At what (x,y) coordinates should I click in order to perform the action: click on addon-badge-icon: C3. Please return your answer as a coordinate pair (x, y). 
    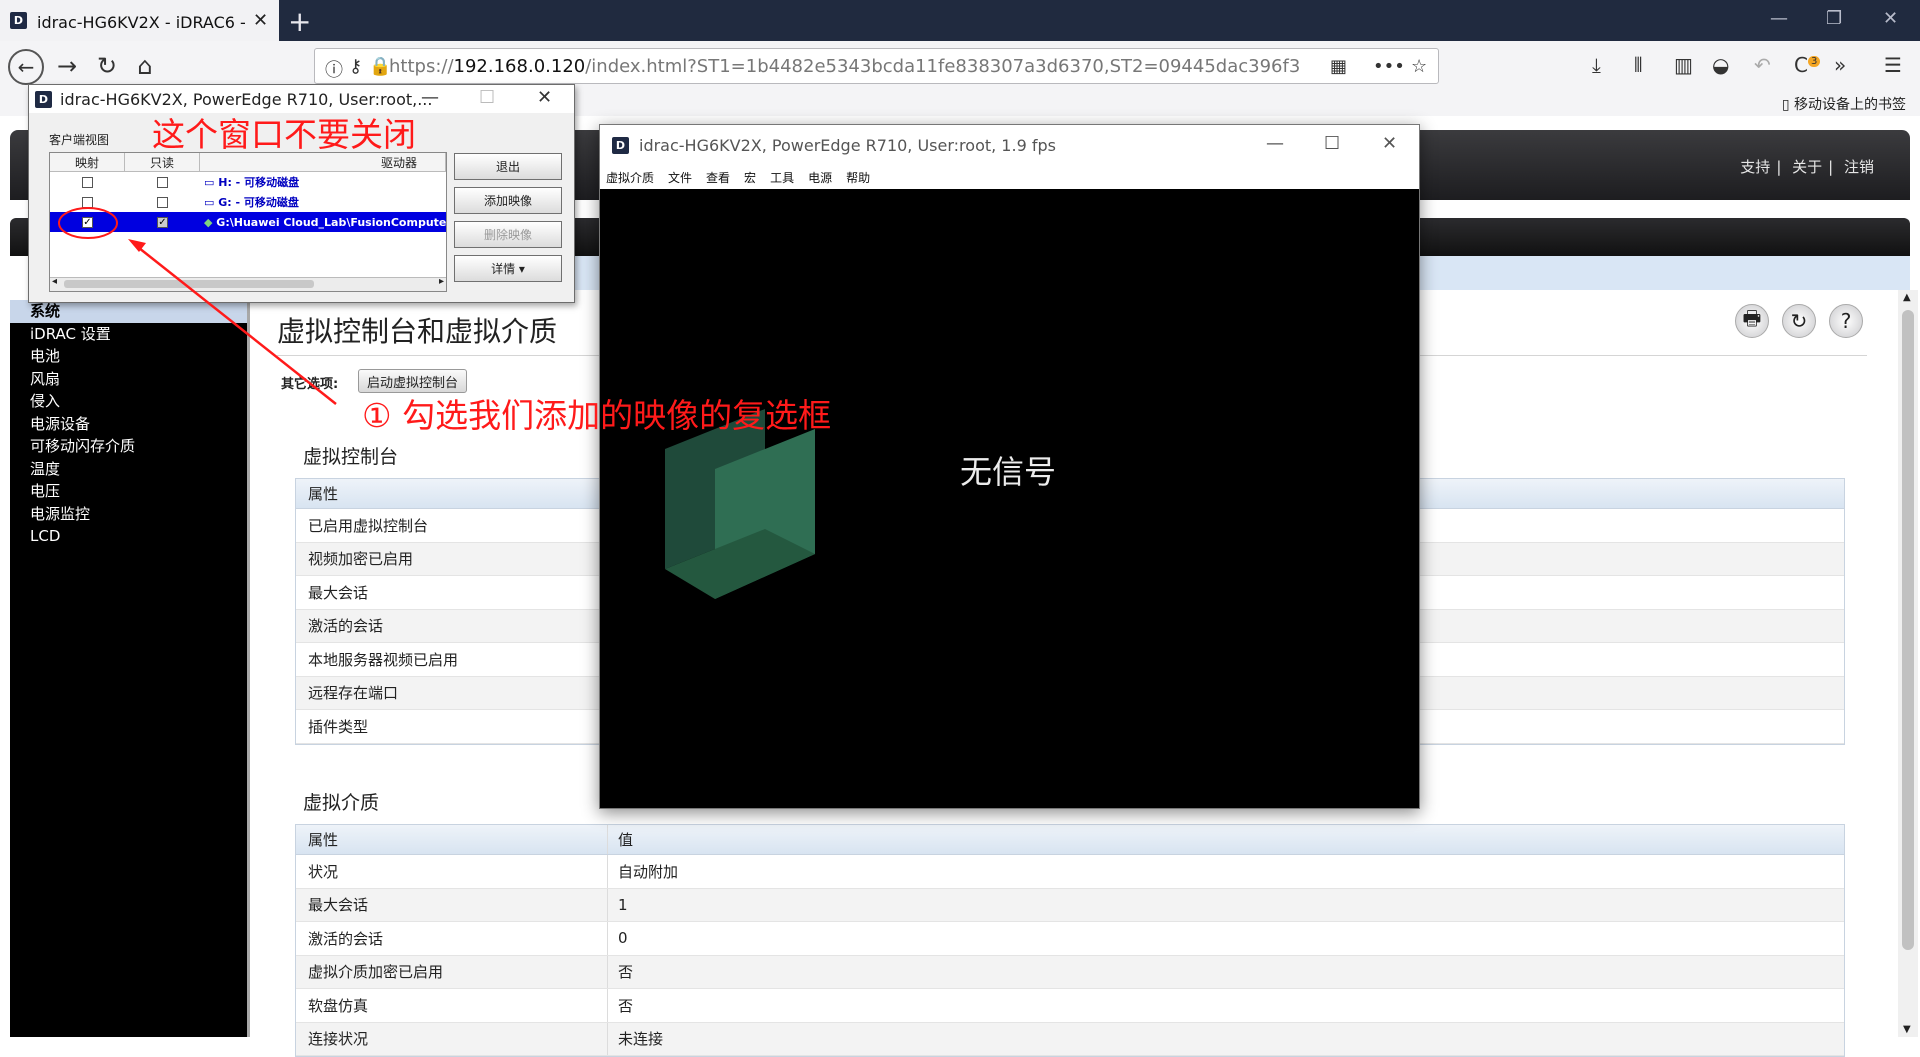
    Looking at the image, I should click on (1807, 65).